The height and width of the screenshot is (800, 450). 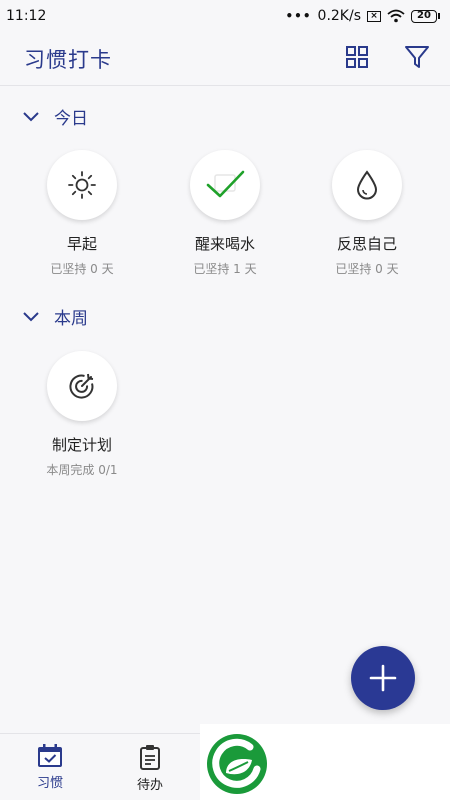 I want to click on section-label: 本周, so click(x=71, y=319).